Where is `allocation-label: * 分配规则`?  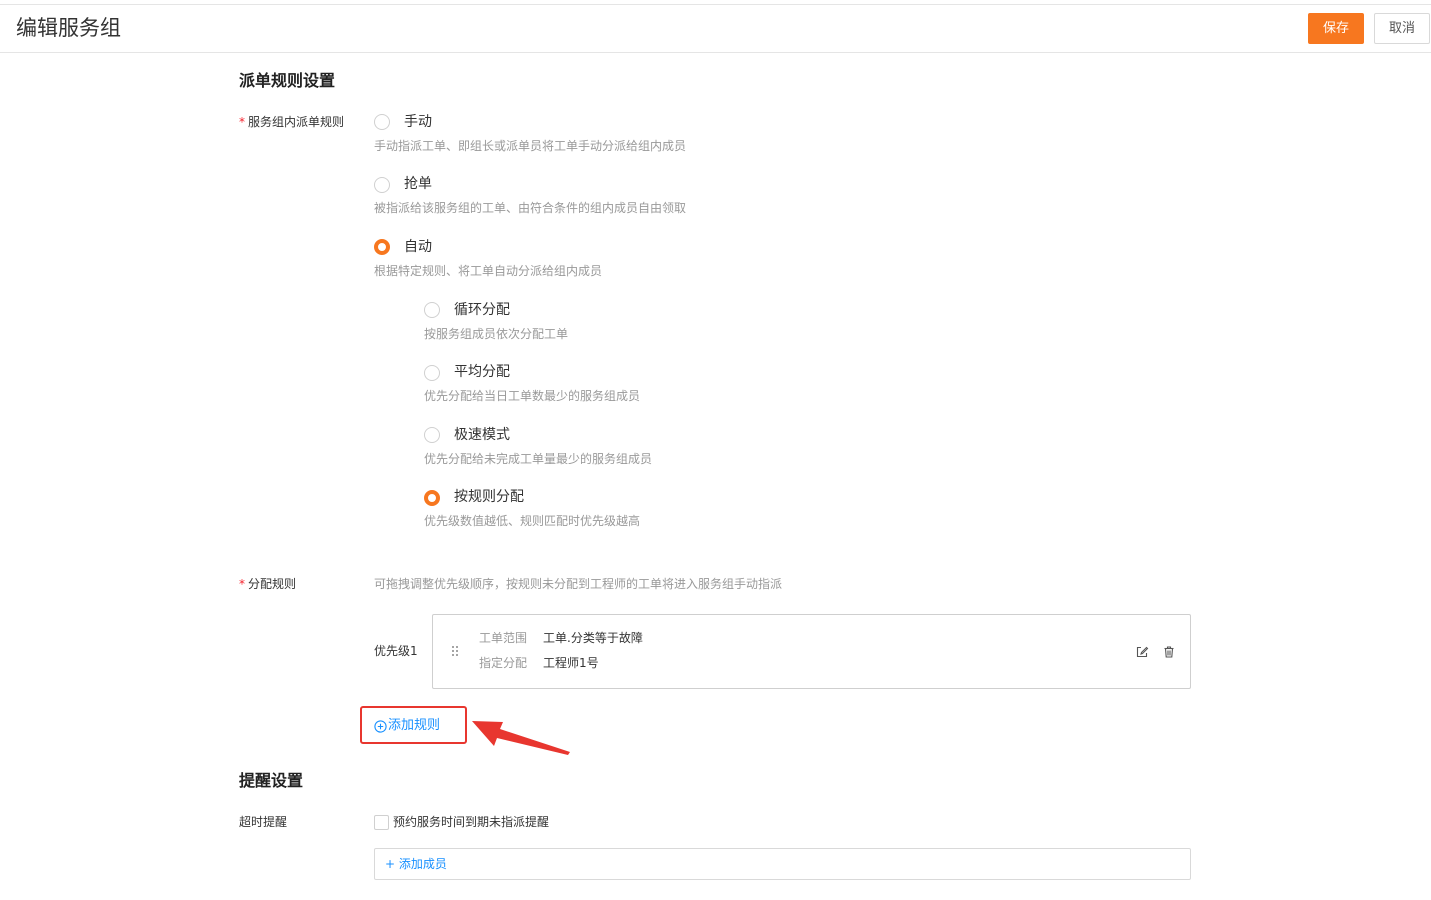 allocation-label: * 分配规则 is located at coordinates (267, 584).